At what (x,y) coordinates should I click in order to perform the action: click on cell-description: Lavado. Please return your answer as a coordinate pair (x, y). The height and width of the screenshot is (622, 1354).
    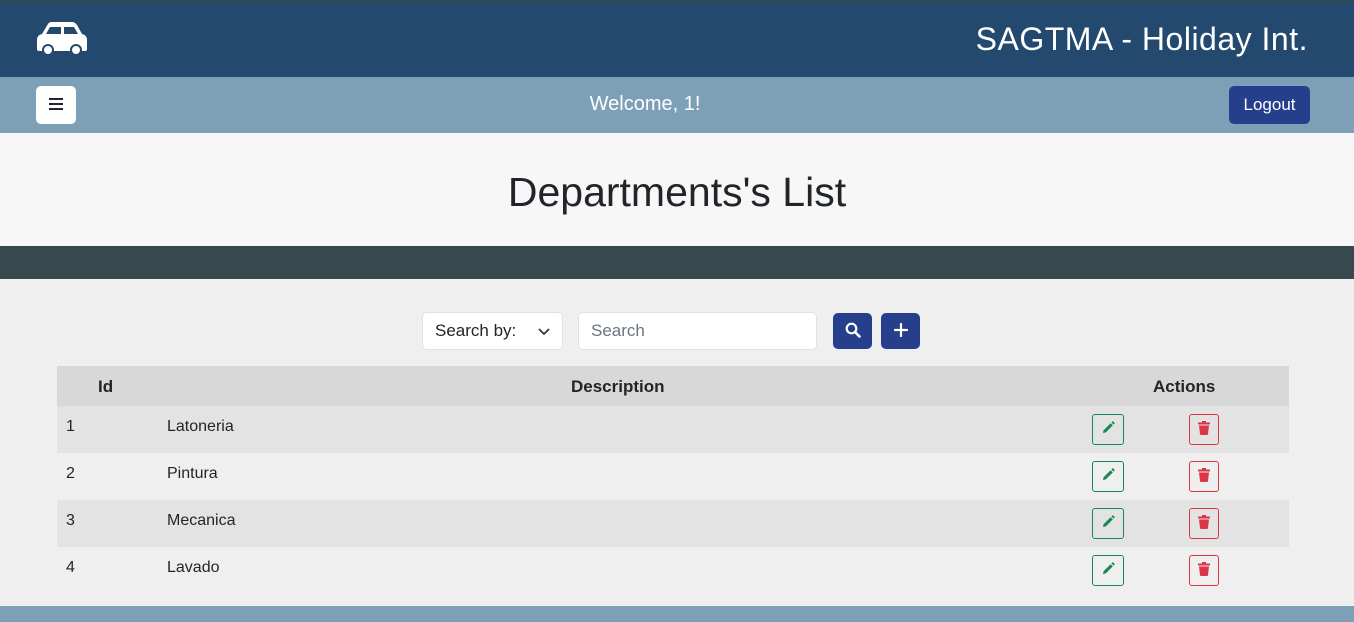
    Looking at the image, I should click on (193, 567).